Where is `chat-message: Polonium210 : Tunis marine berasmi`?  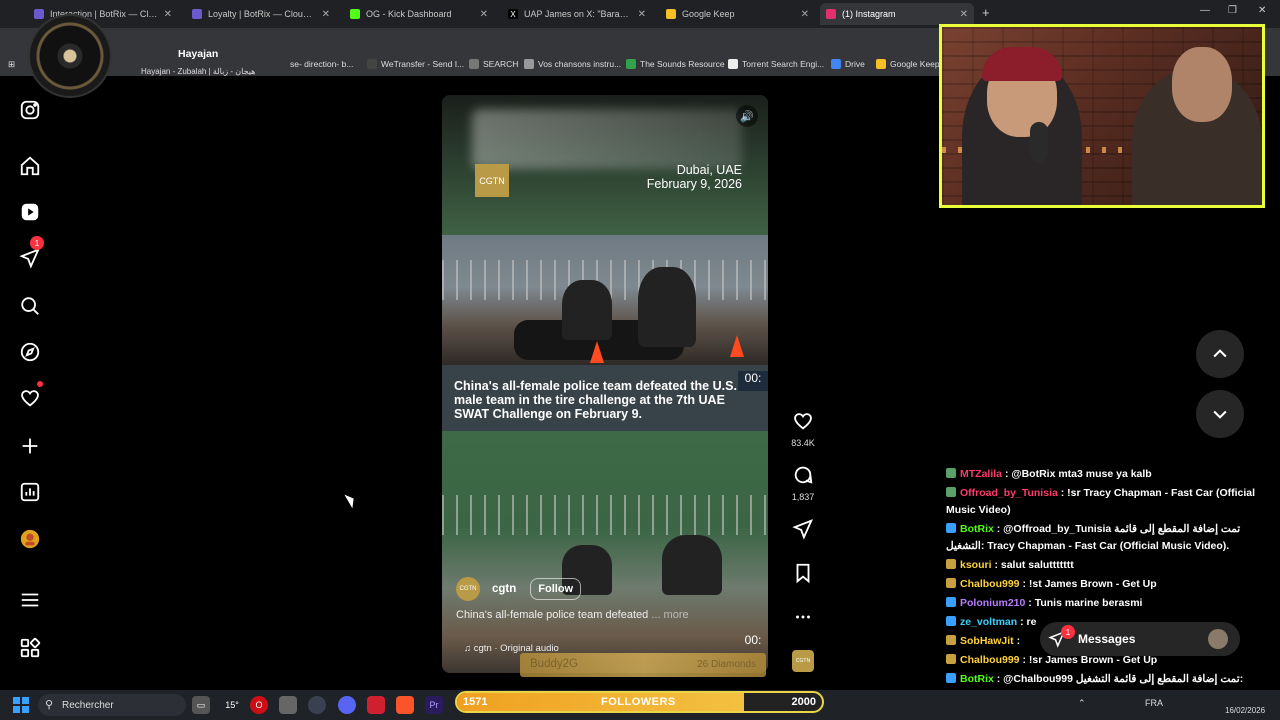
chat-message: Polonium210 : Tunis marine berasmi is located at coordinates (1111, 603).